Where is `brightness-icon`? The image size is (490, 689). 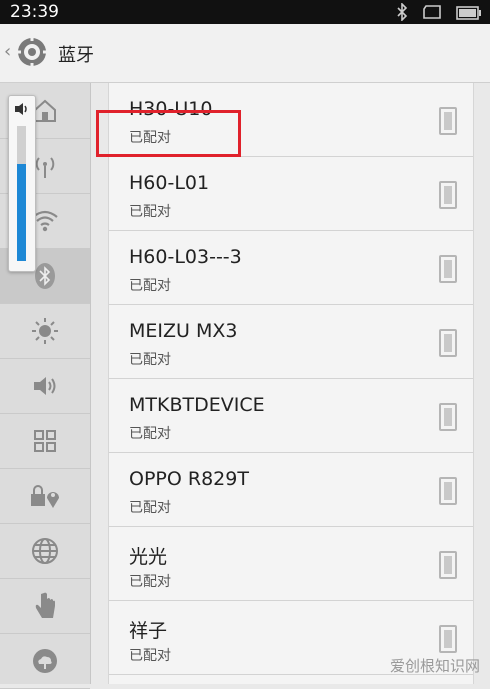 brightness-icon is located at coordinates (45, 330).